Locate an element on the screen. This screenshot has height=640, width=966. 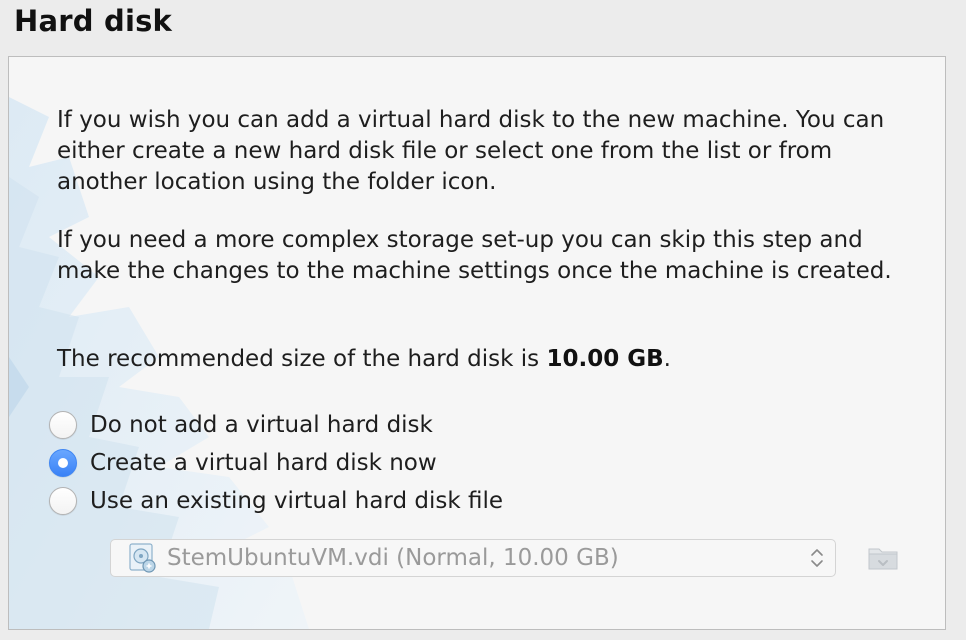
radio-option-create-disk: Create a virtual hard disk now is located at coordinates (243, 463).